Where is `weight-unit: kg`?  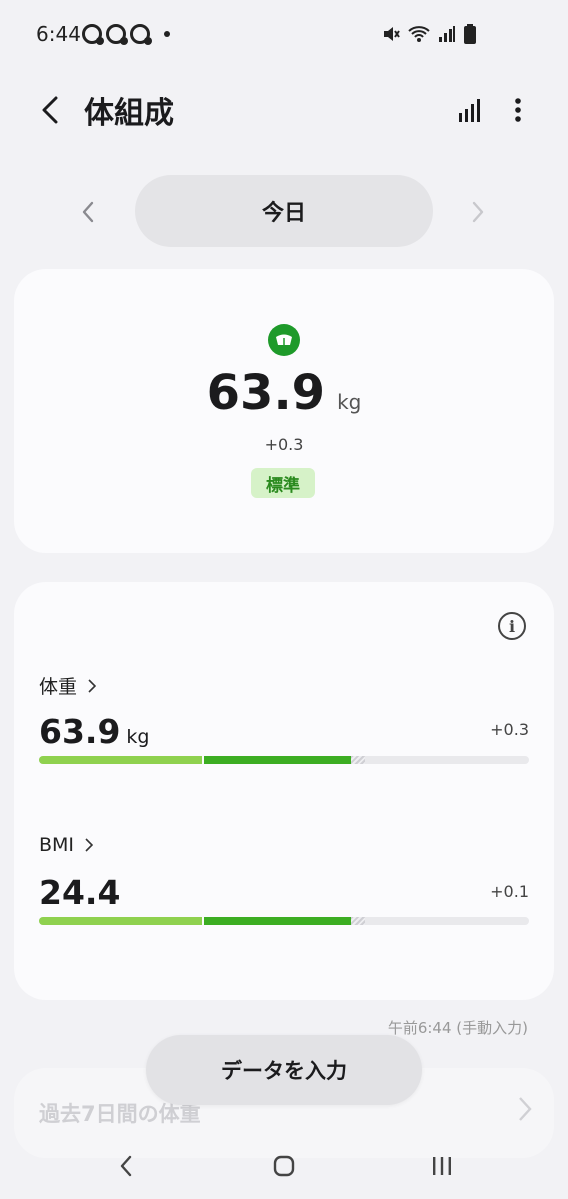
weight-unit: kg is located at coordinates (349, 402).